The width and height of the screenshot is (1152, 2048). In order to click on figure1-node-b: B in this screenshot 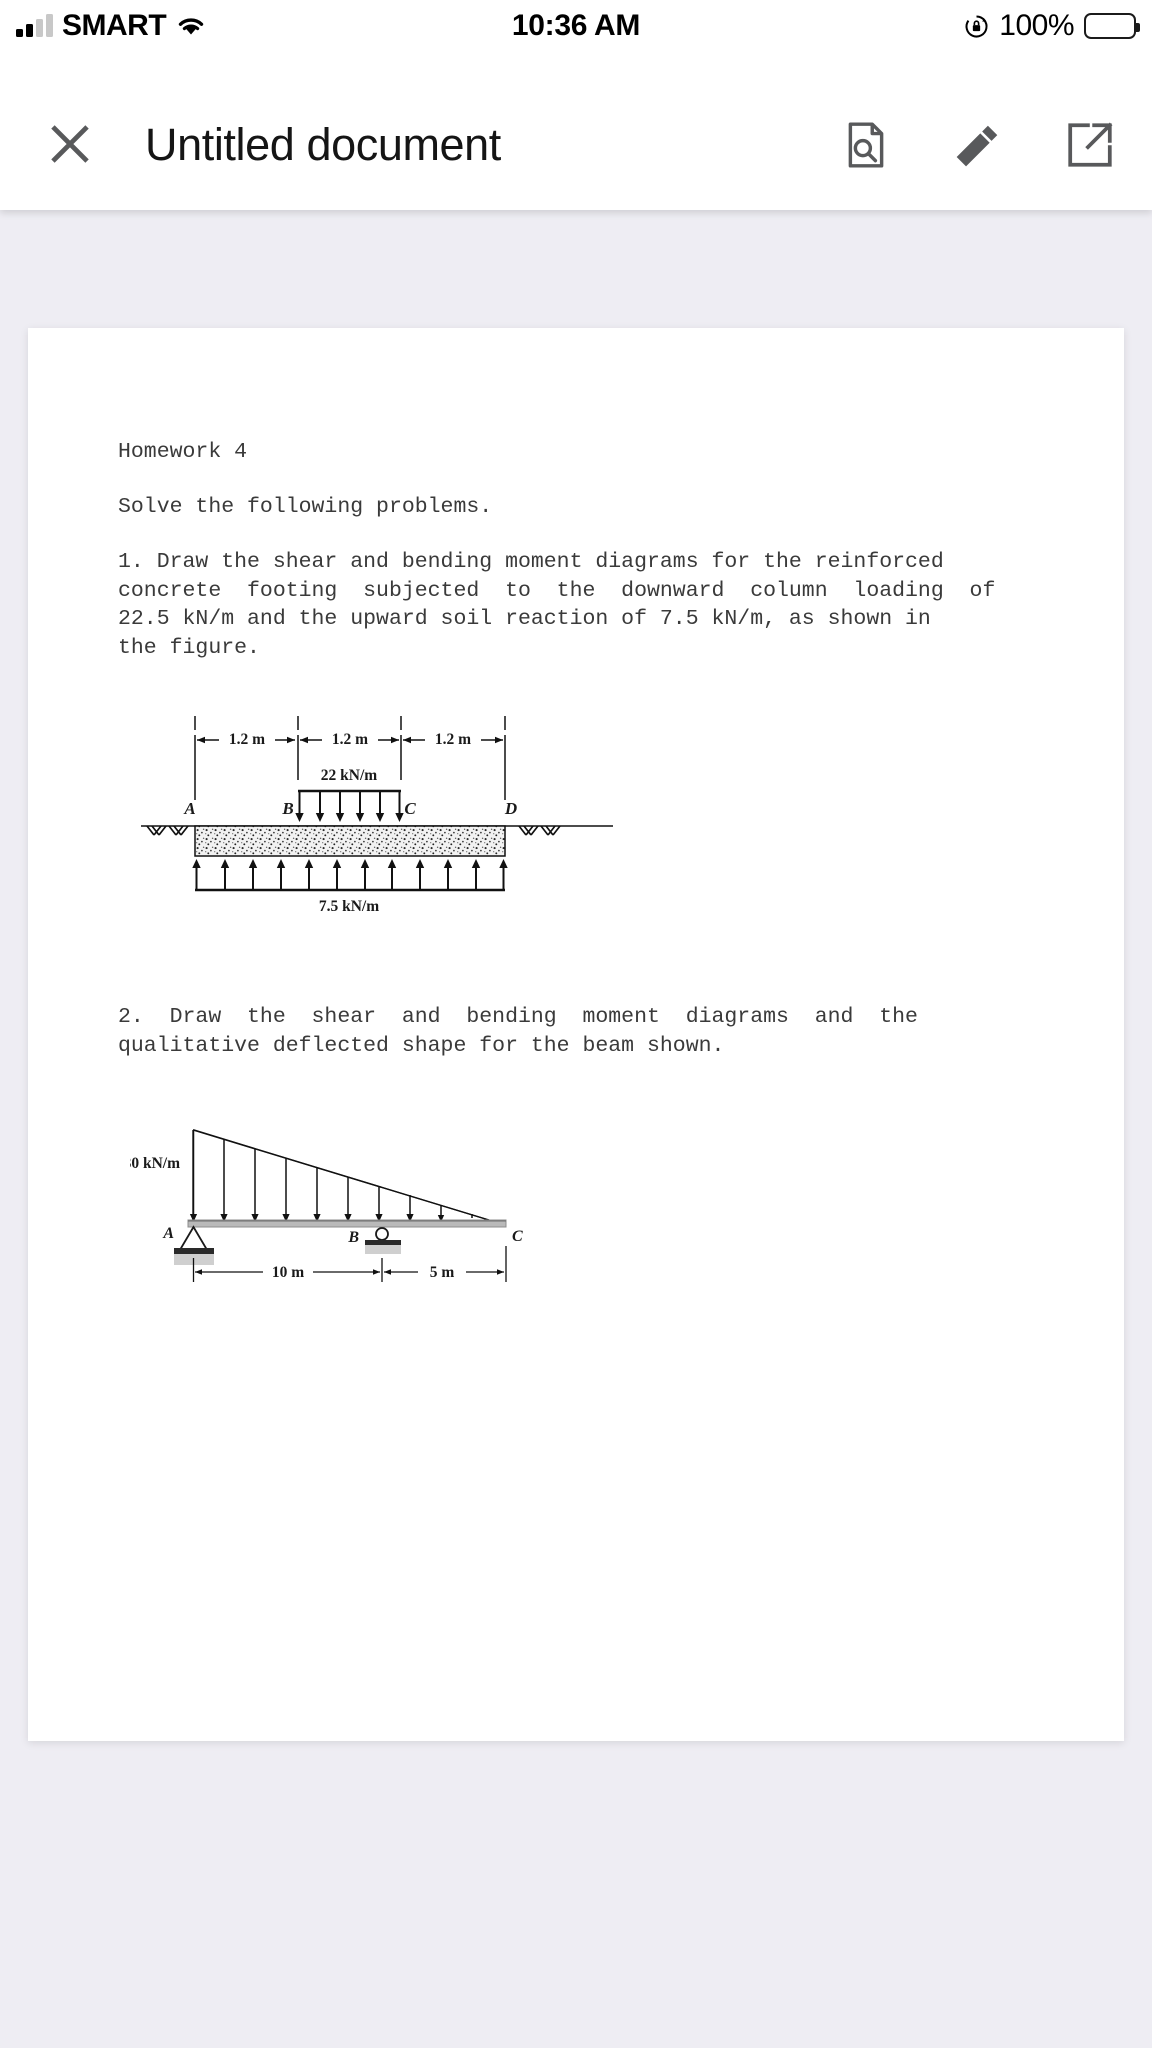, I will do `click(287, 808)`.